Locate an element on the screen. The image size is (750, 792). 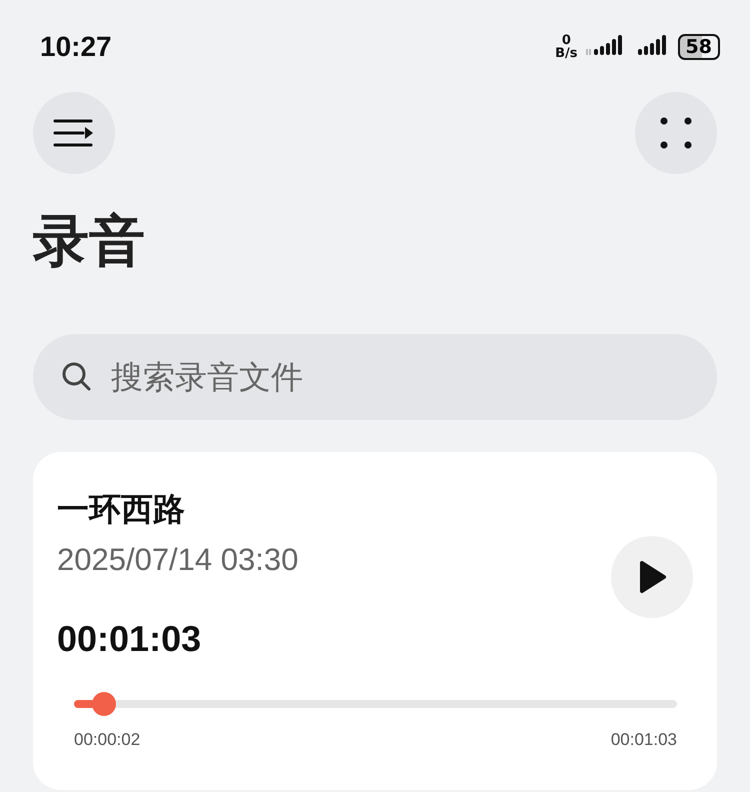
net-speed-value: 0 is located at coordinates (566, 40).